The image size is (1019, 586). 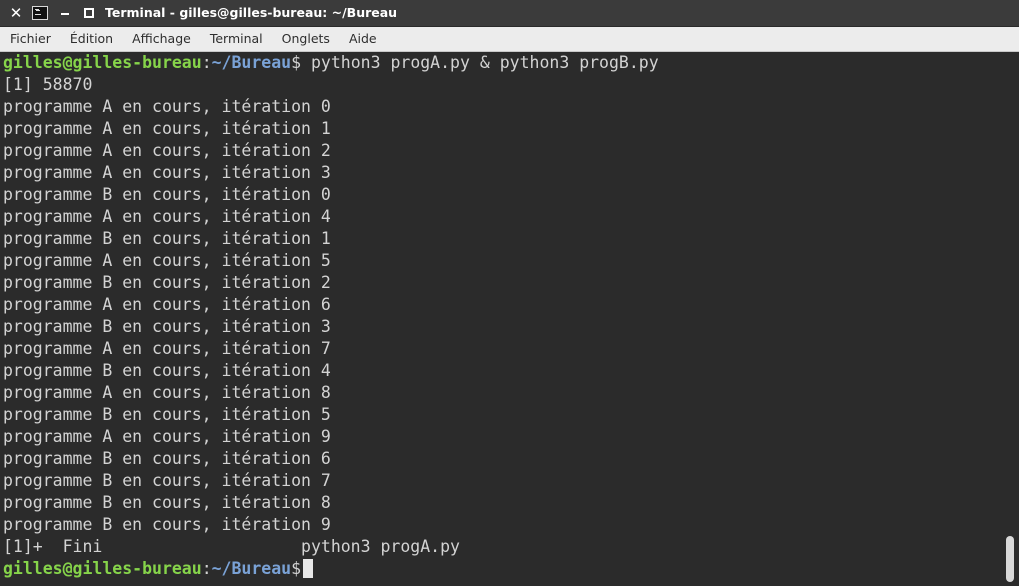 I want to click on output-line: programme A en cours, itération 7, so click(x=167, y=348).